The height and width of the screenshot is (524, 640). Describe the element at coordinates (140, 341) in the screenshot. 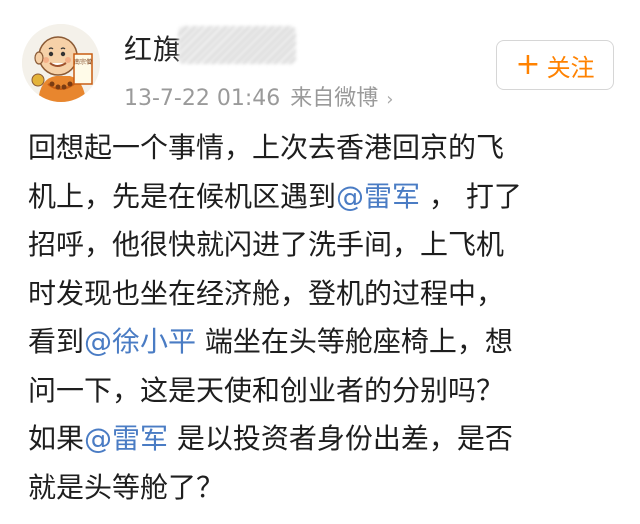

I see `user-mention-link: @徐小平` at that location.